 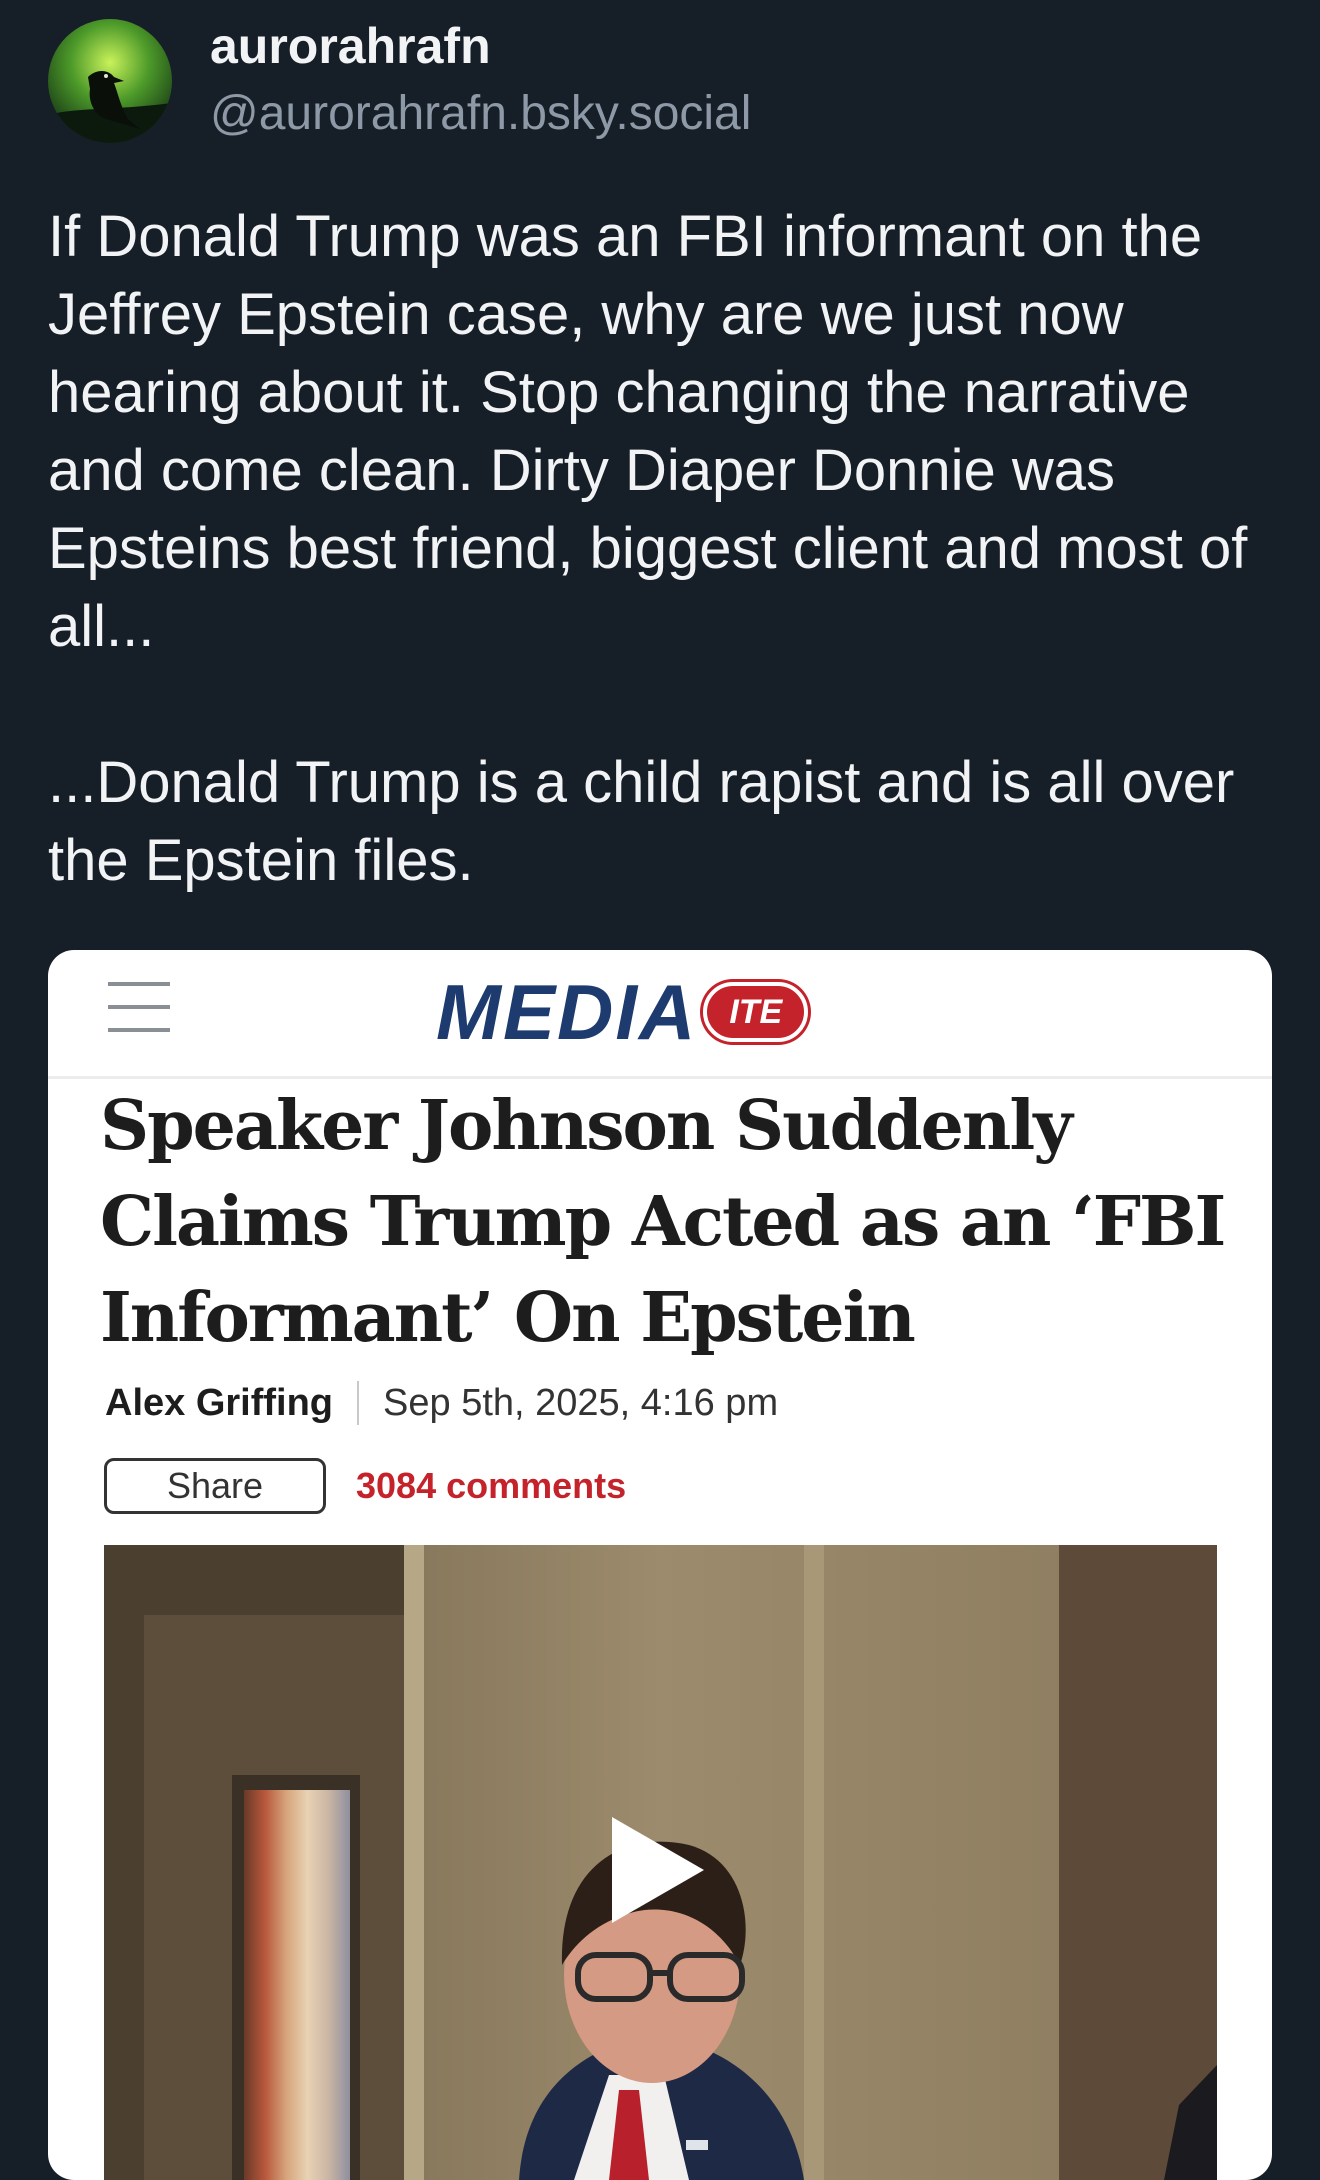 I want to click on post-header: aurorahrafn @aurorahrafn.bsky.social, so click(x=399, y=81).